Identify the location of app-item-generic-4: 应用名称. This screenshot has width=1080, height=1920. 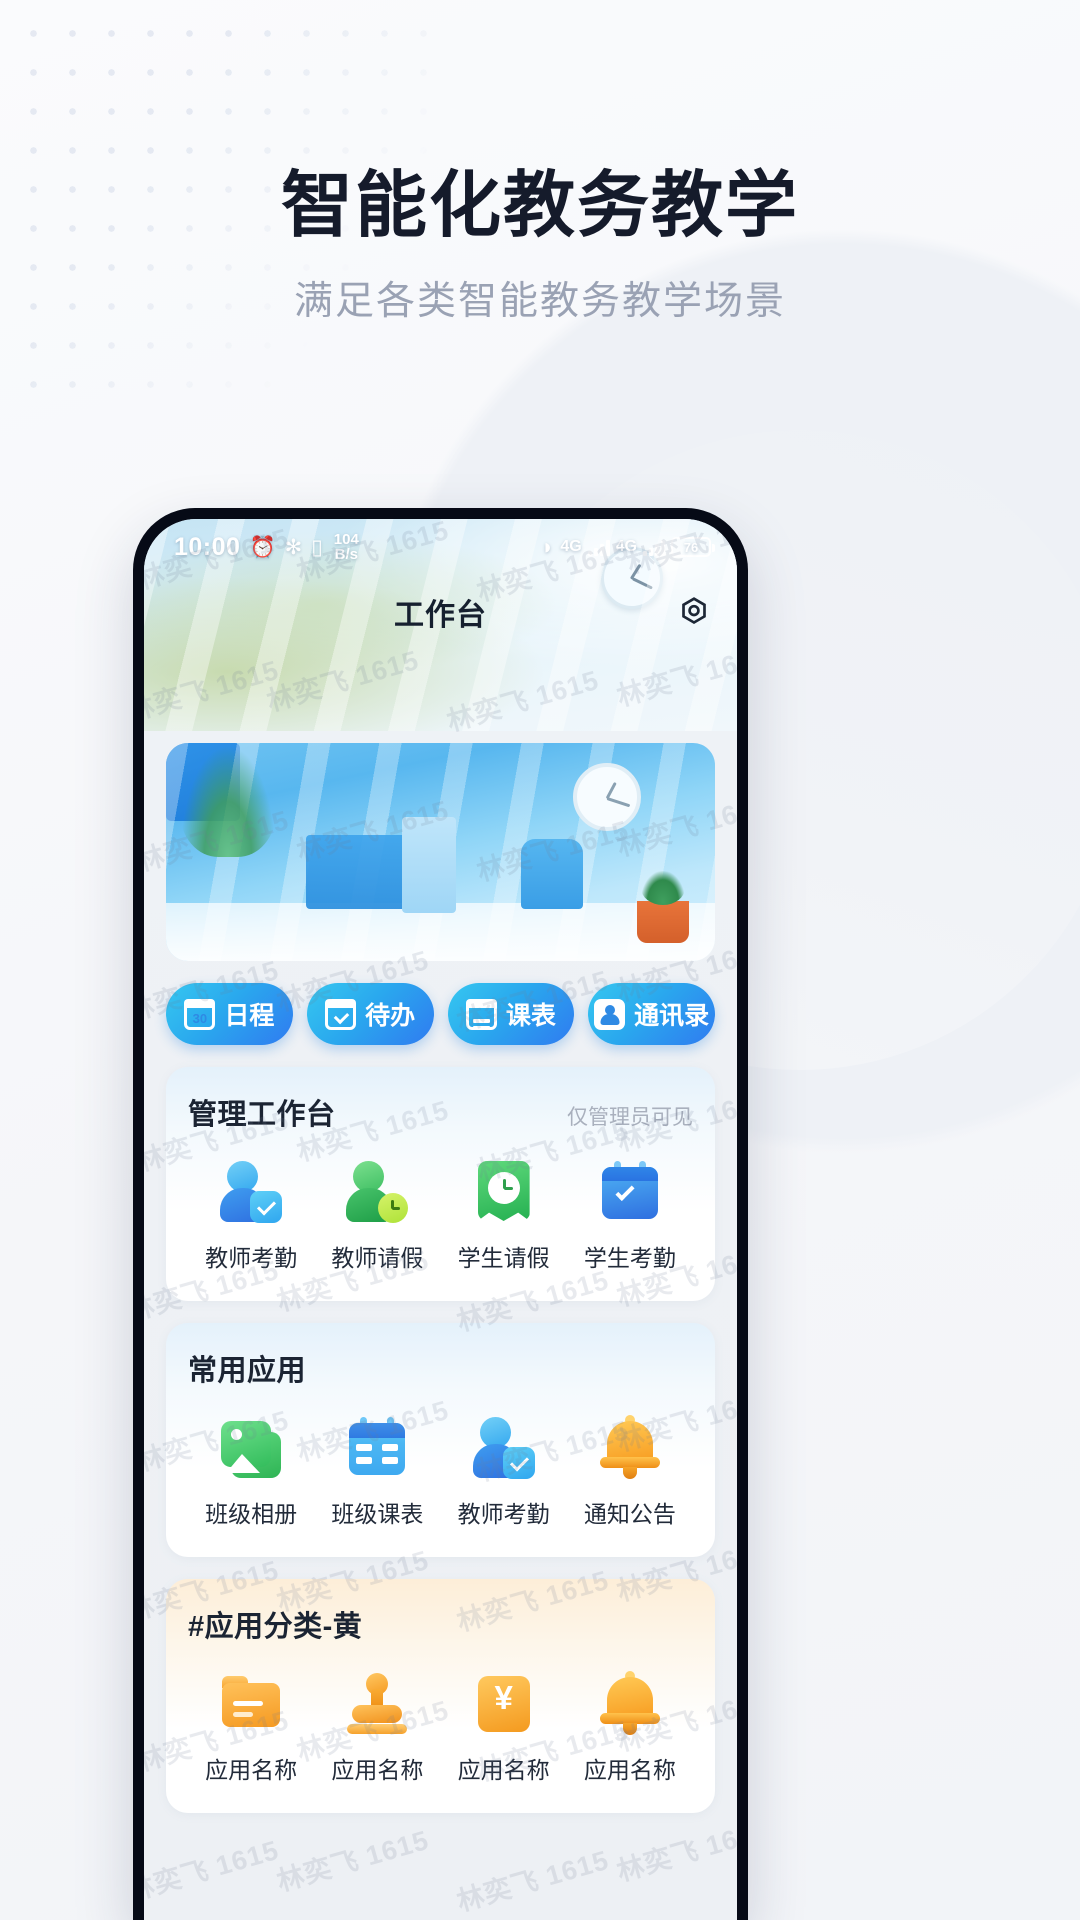
(630, 1728).